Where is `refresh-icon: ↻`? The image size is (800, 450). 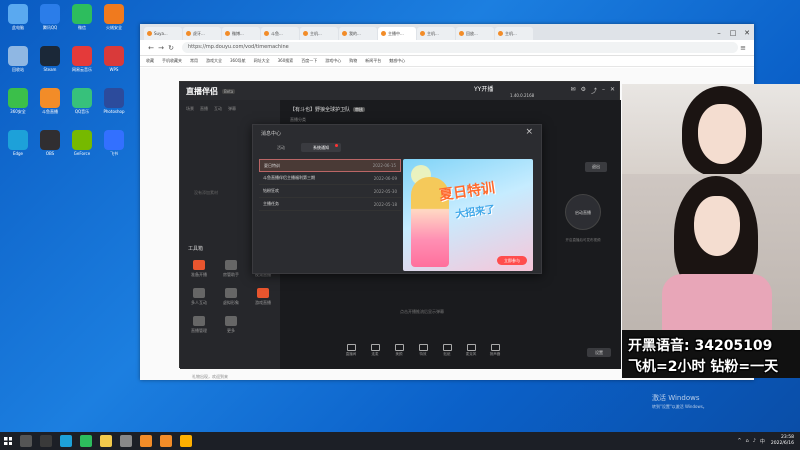
refresh-icon: ↻ is located at coordinates (171, 48).